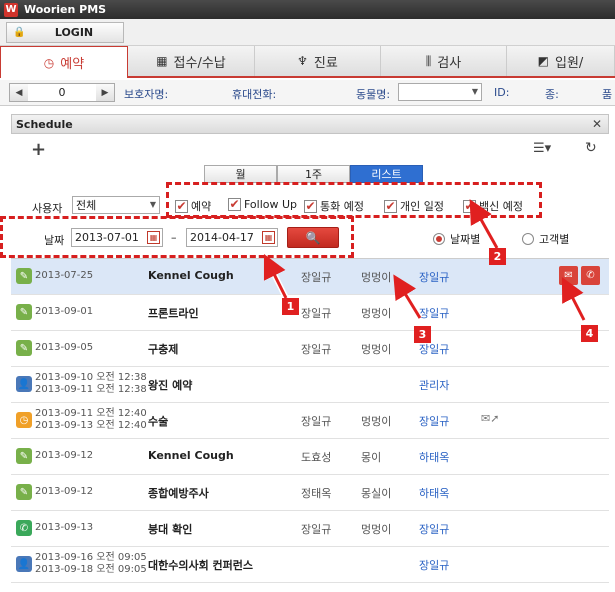 The height and width of the screenshot is (592, 615). What do you see at coordinates (597, 124) in the screenshot?
I see `close-icon: ✕` at bounding box center [597, 124].